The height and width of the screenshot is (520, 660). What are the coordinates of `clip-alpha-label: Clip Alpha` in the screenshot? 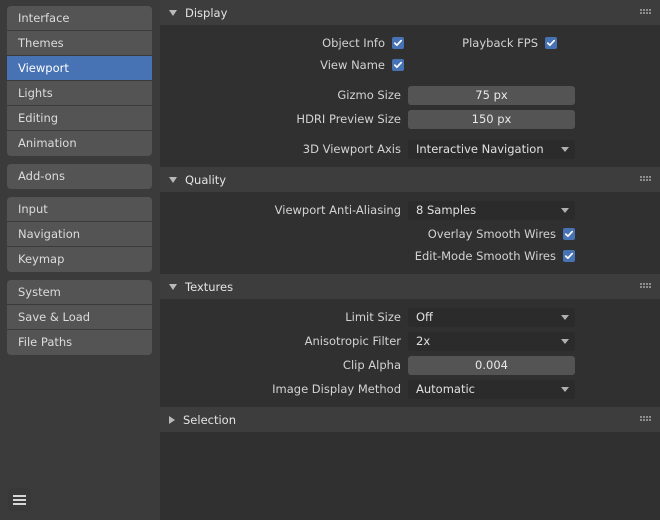 It's located at (371, 365).